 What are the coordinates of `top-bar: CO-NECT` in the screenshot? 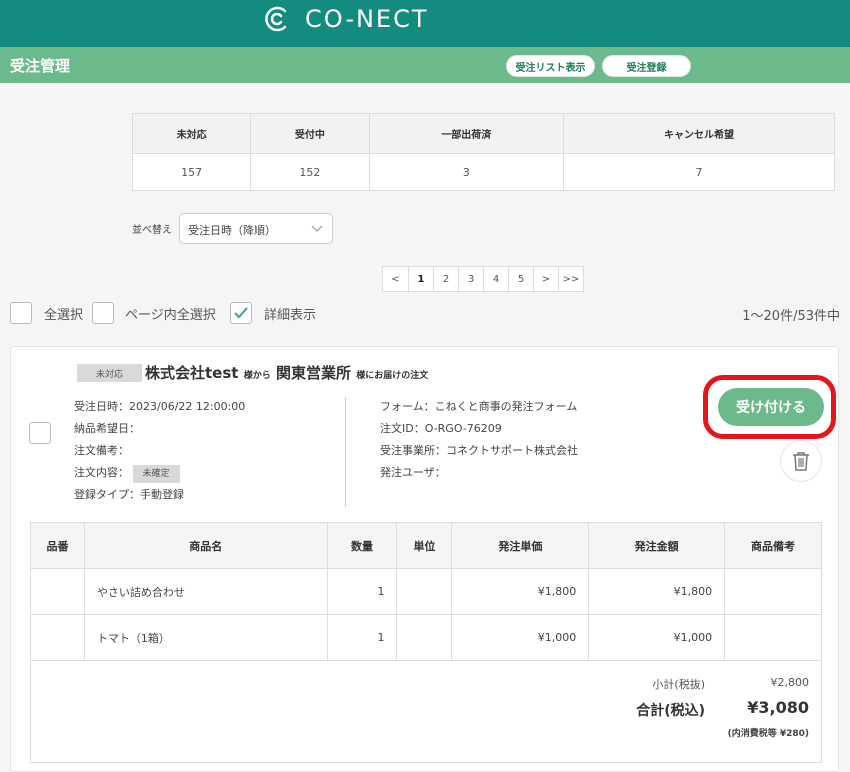 It's located at (425, 23).